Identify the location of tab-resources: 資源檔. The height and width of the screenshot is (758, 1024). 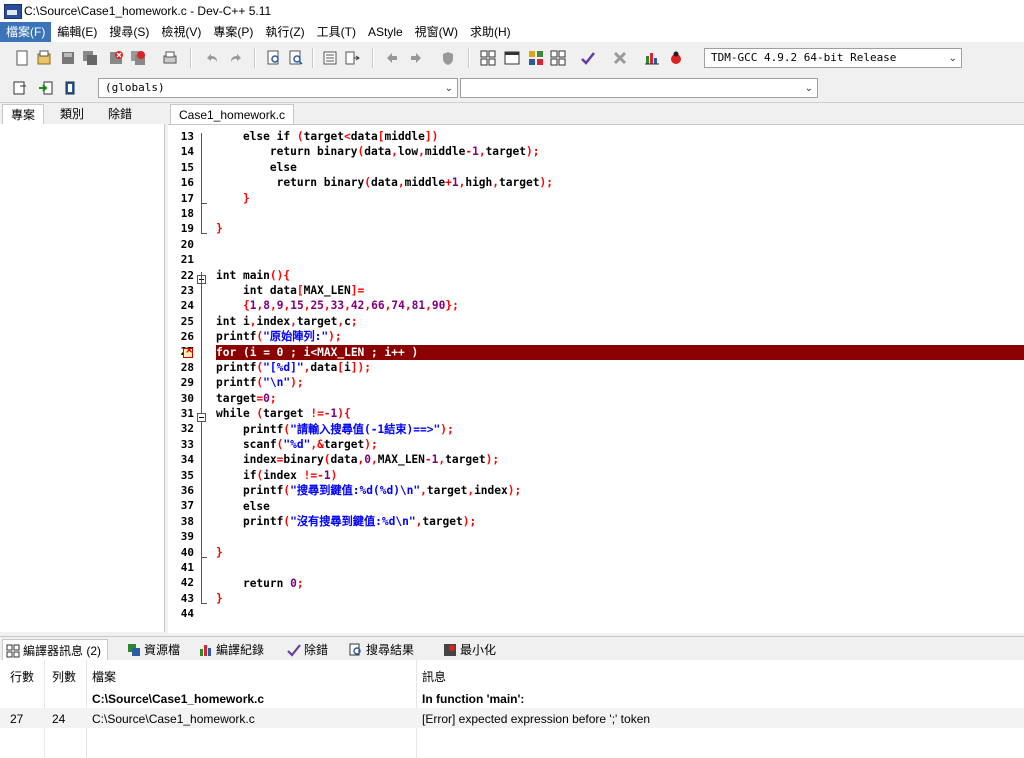
(155, 650).